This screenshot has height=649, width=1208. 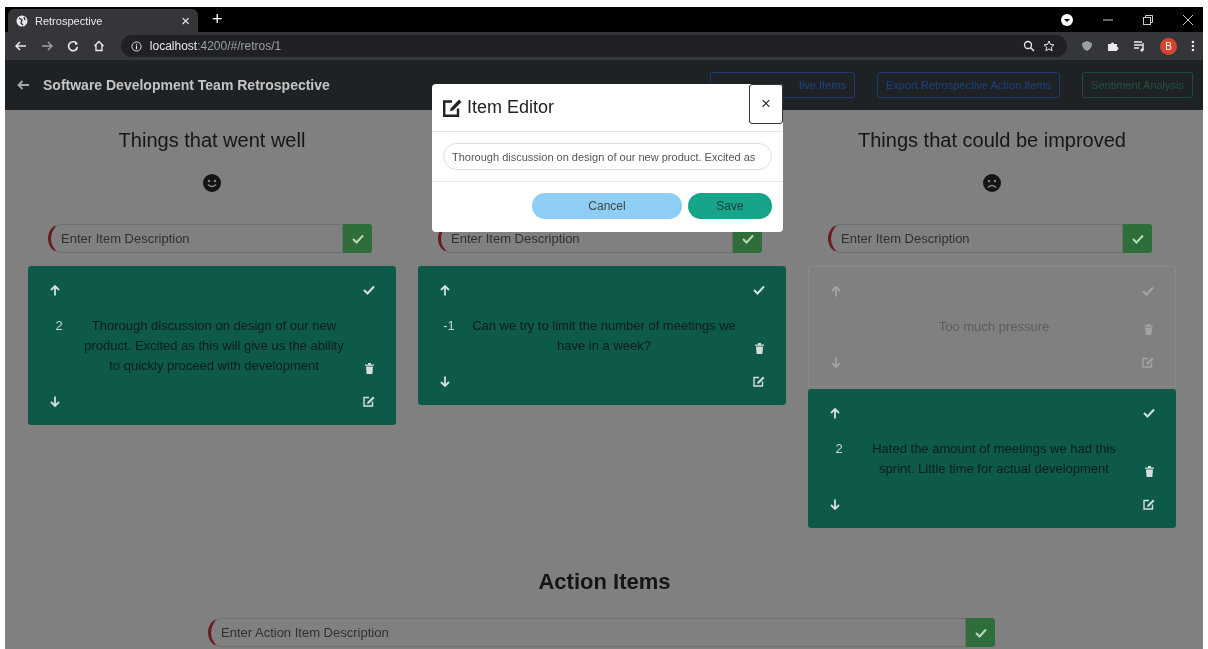 I want to click on item-text-field: Thorough discussion on design of our new product. Excited as, so click(x=607, y=156).